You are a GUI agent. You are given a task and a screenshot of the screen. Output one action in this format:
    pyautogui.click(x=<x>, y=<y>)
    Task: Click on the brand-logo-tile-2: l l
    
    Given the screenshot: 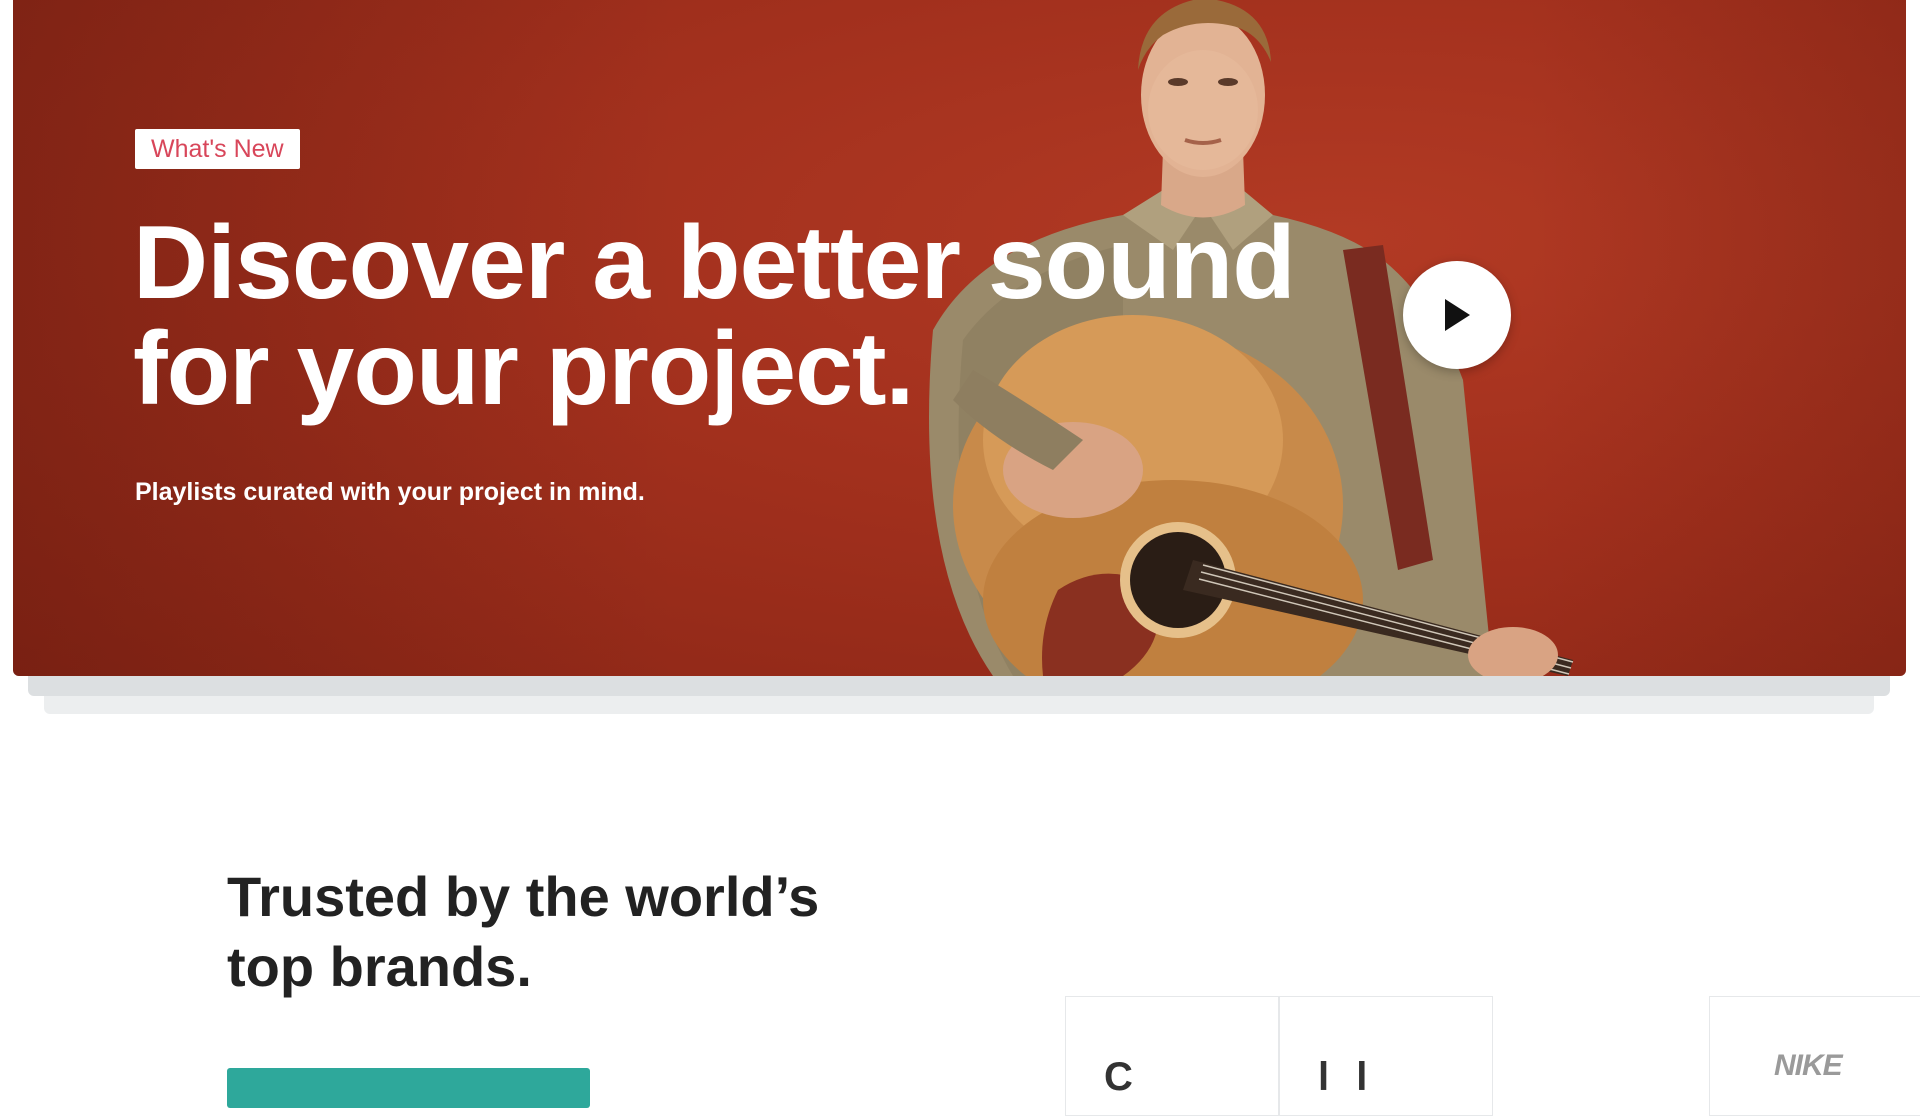 What is the action you would take?
    pyautogui.click(x=1386, y=1056)
    